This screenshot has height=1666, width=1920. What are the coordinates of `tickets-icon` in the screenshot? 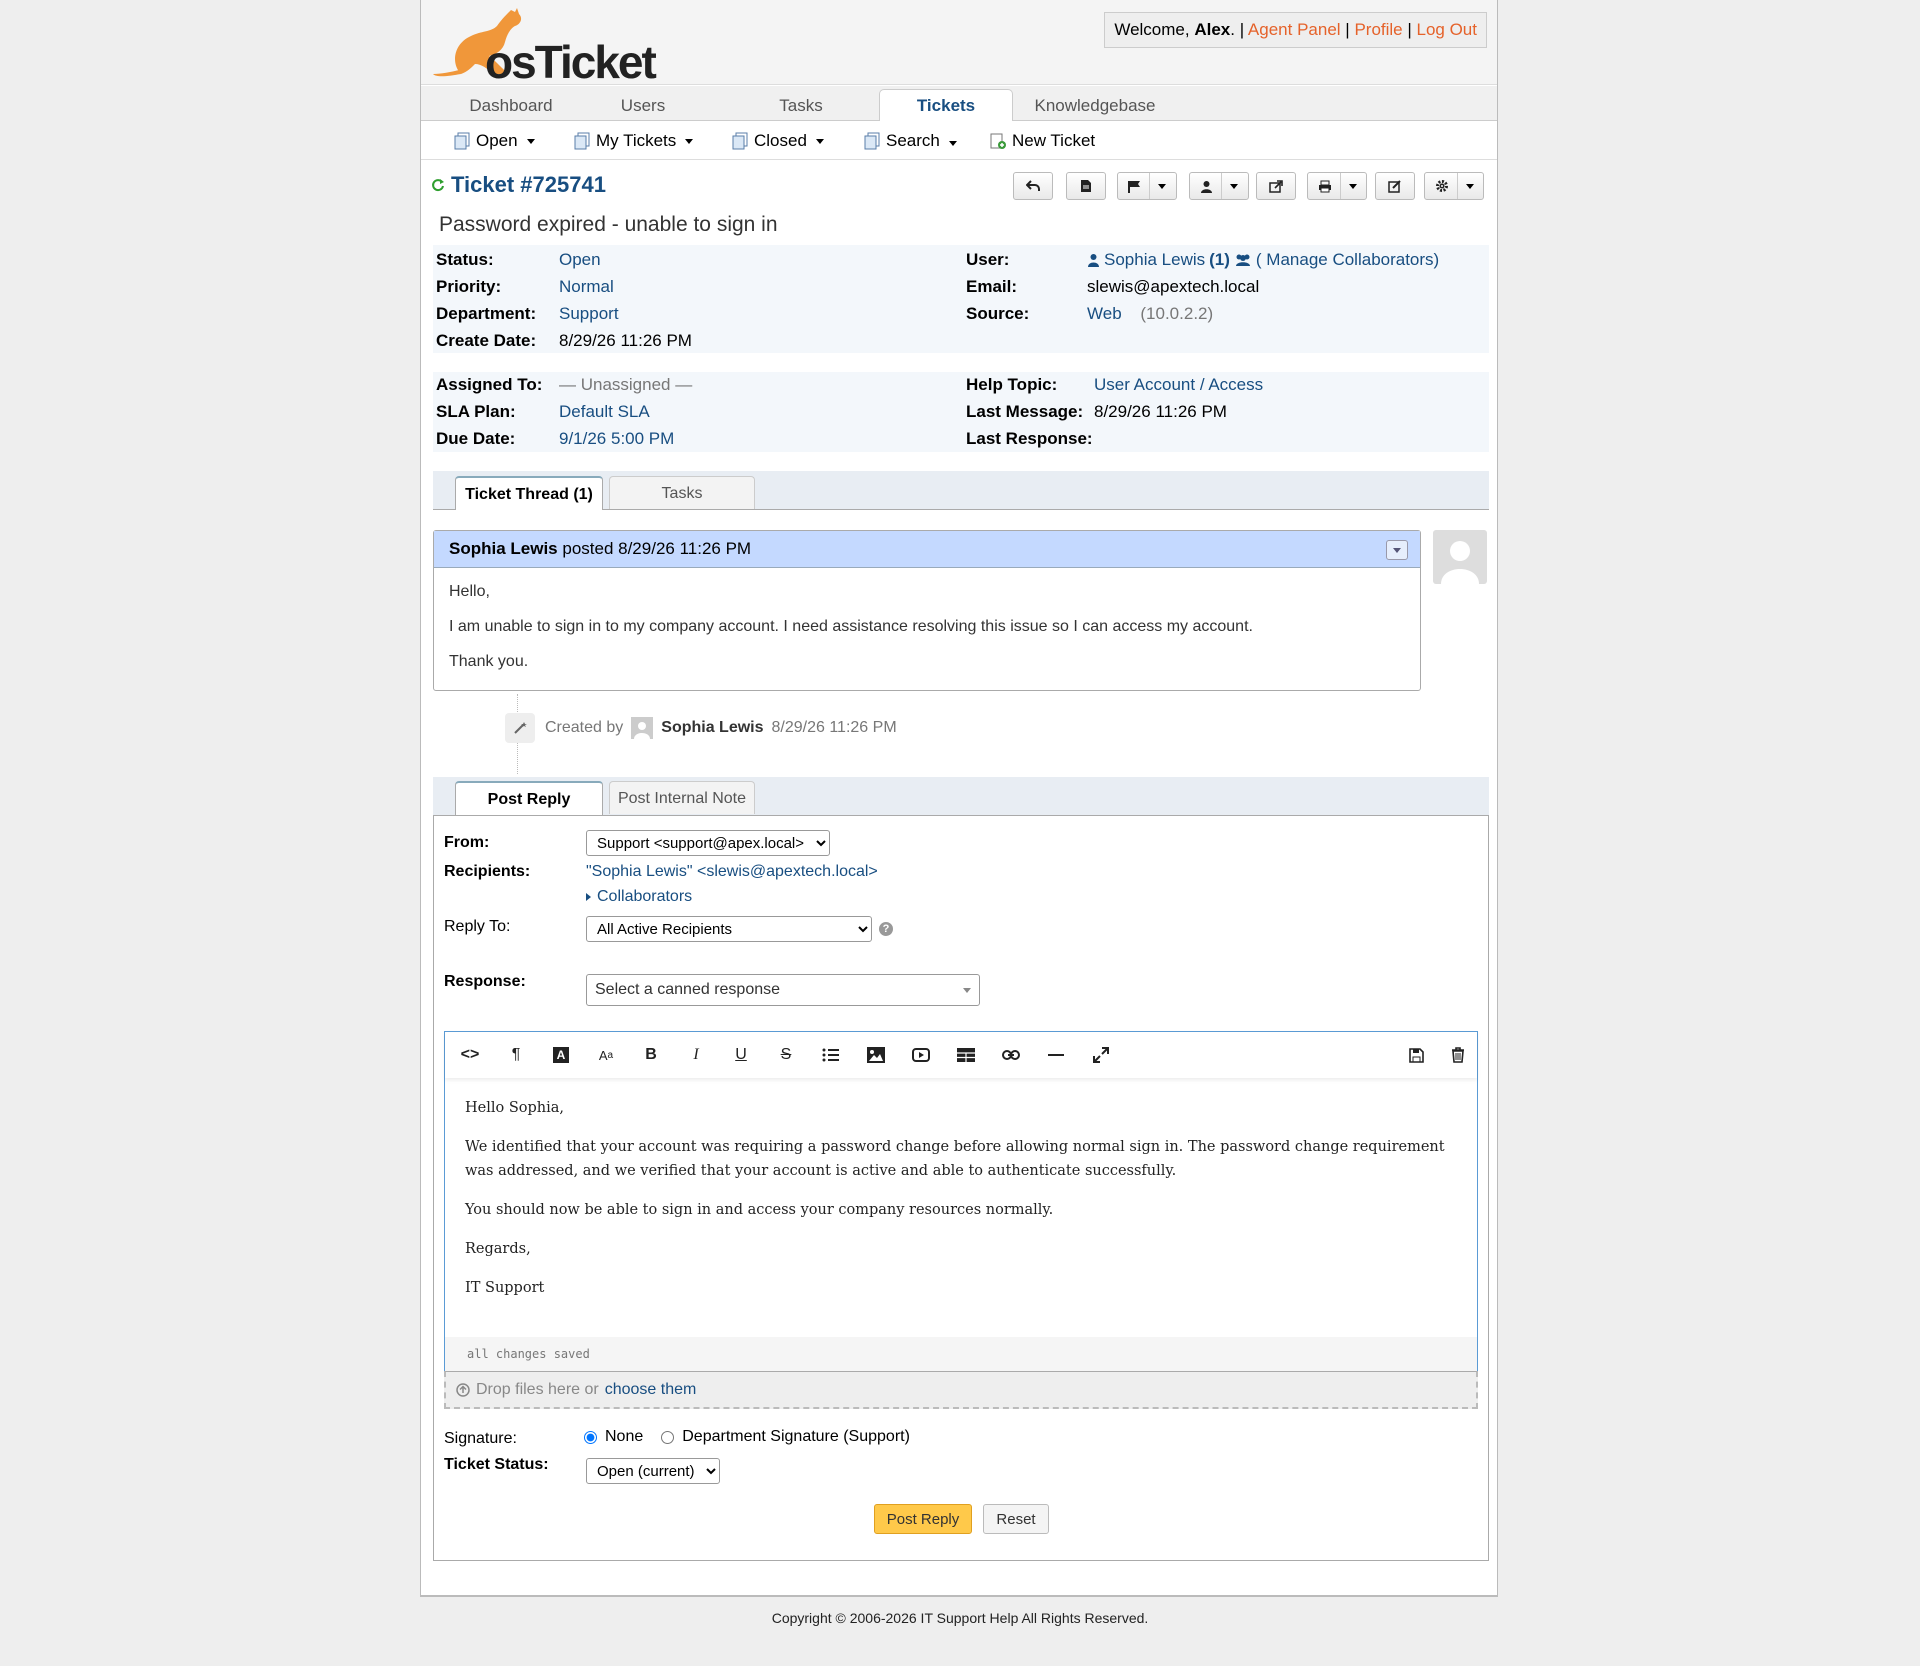 It's located at (872, 141).